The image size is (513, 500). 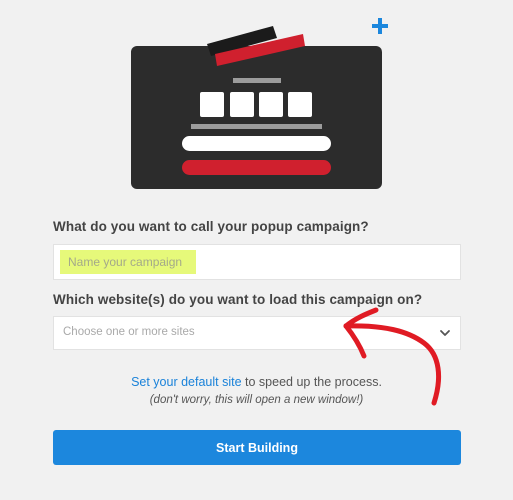 I want to click on start-building-button: Start Building, so click(x=257, y=447).